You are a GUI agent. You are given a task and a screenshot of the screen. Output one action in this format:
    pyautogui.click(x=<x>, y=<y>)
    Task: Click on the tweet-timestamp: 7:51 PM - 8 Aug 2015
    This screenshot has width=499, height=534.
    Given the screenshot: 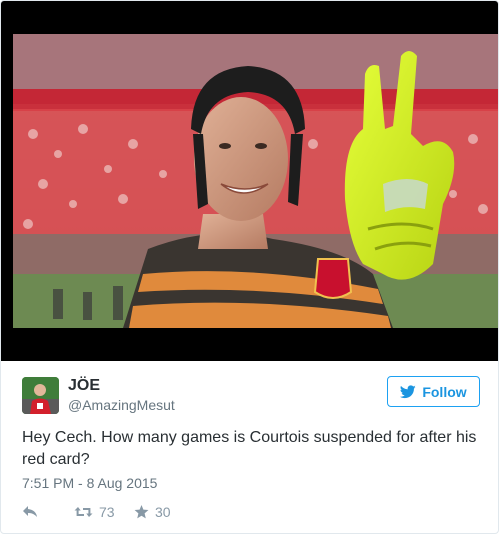 What is the action you would take?
    pyautogui.click(x=89, y=483)
    